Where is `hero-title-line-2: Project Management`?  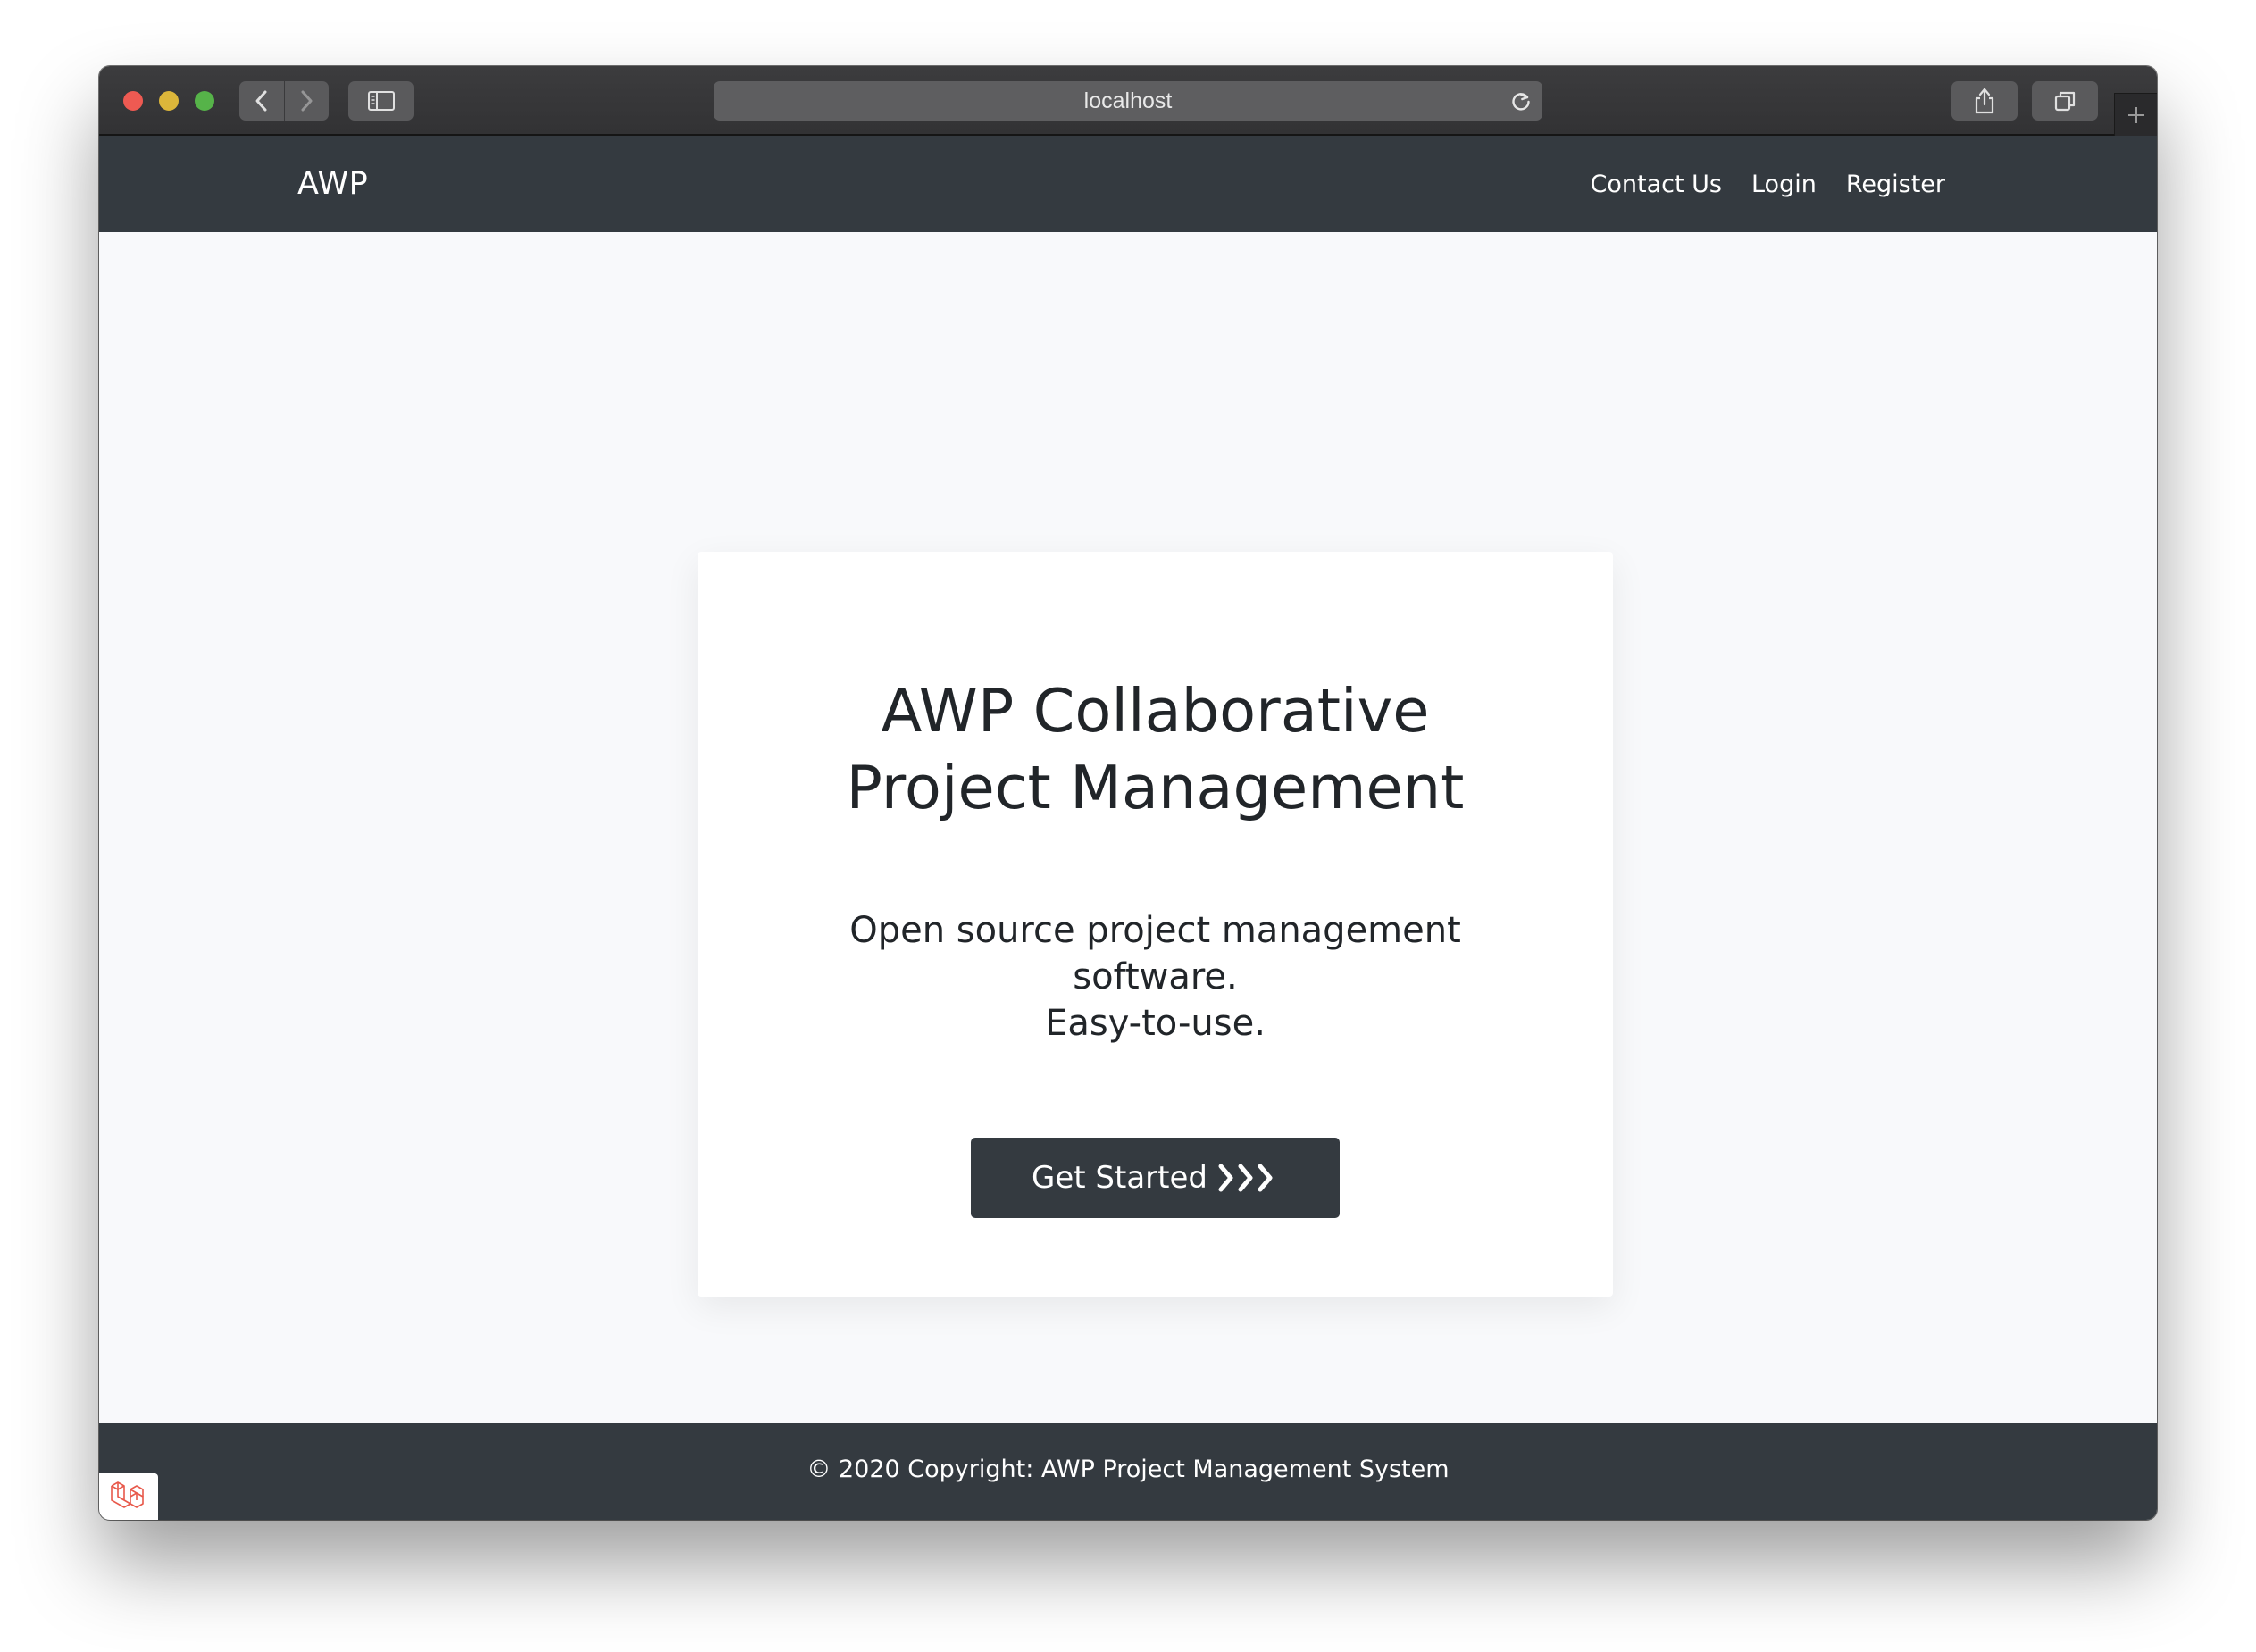 hero-title-line-2: Project Management is located at coordinates (1155, 787).